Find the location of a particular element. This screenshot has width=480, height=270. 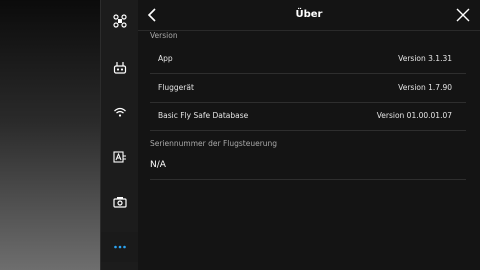

panel-header: Über is located at coordinates (309, 15).